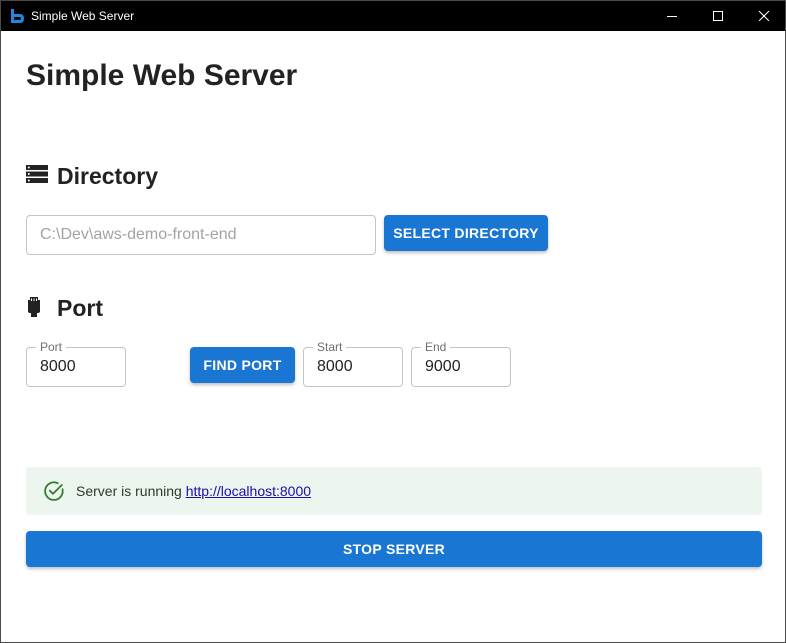 The image size is (786, 643). Describe the element at coordinates (393, 16) in the screenshot. I see `title-bar: Simple Web Server` at that location.